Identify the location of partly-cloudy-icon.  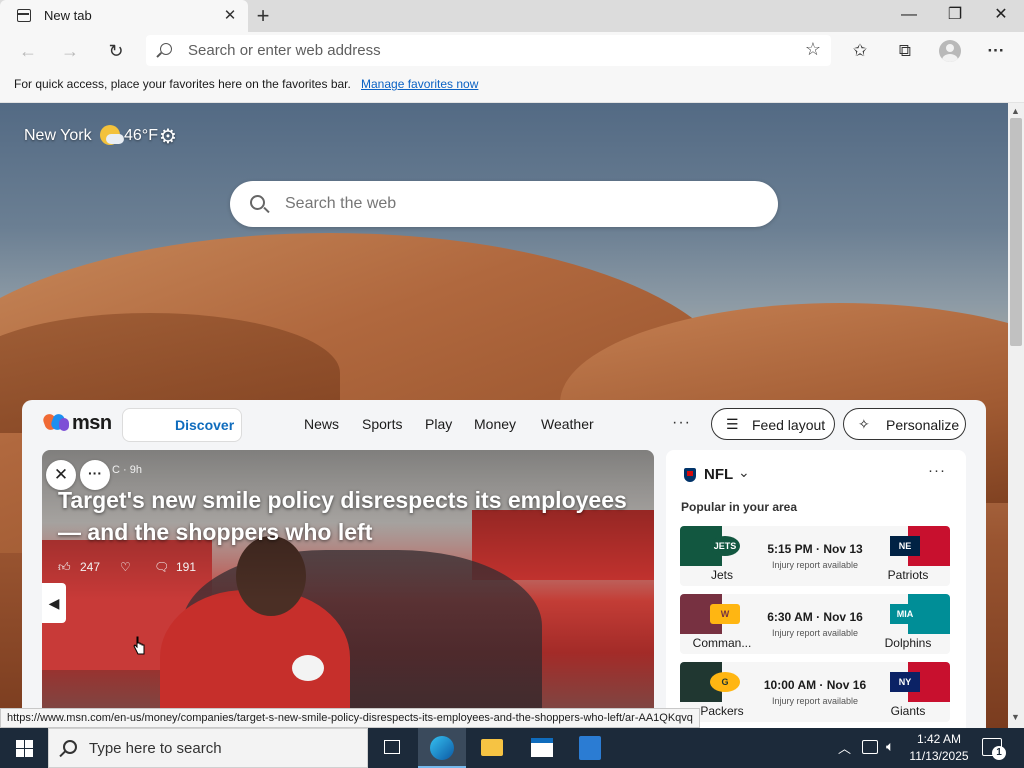
(112, 135).